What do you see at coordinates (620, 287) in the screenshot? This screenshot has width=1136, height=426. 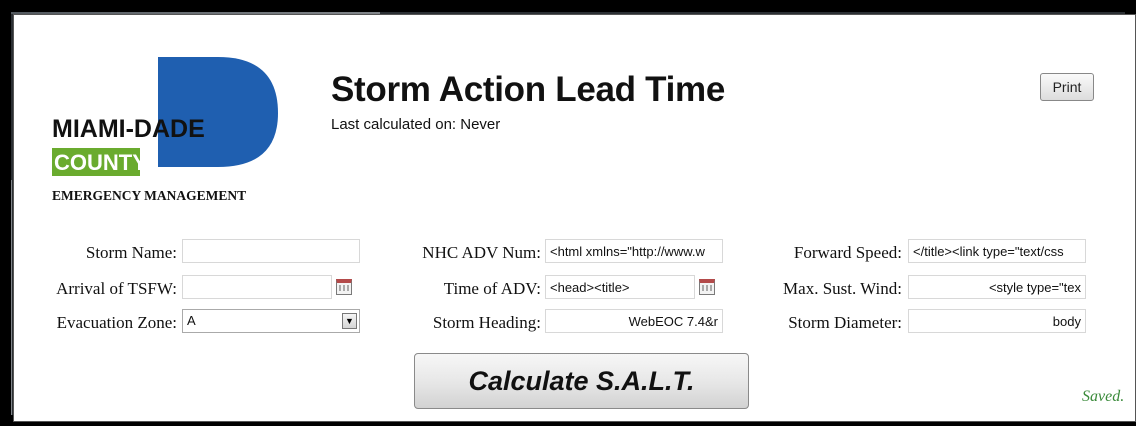 I see `time-of-adv-input` at bounding box center [620, 287].